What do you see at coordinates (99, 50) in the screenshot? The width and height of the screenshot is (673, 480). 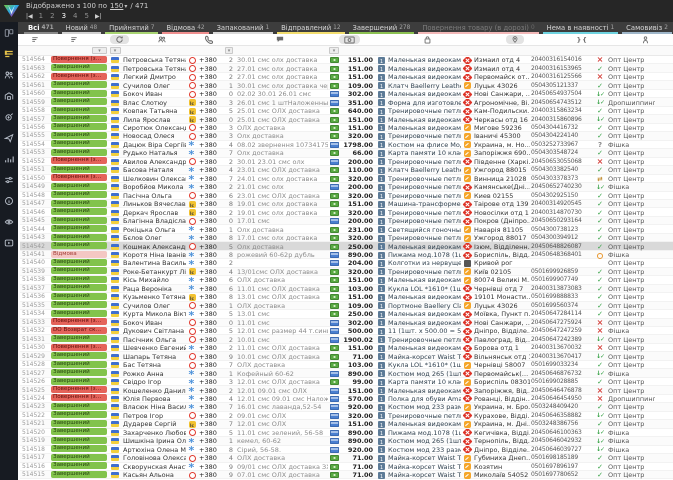 I see `status-filter-dropdown` at bounding box center [99, 50].